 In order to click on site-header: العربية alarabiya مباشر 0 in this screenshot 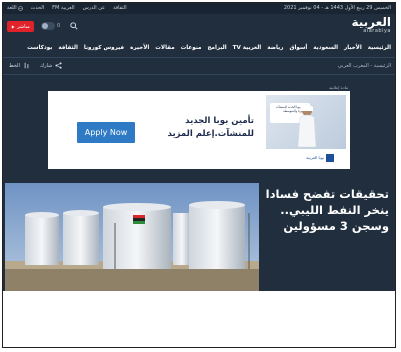, I will do `click(199, 26)`.